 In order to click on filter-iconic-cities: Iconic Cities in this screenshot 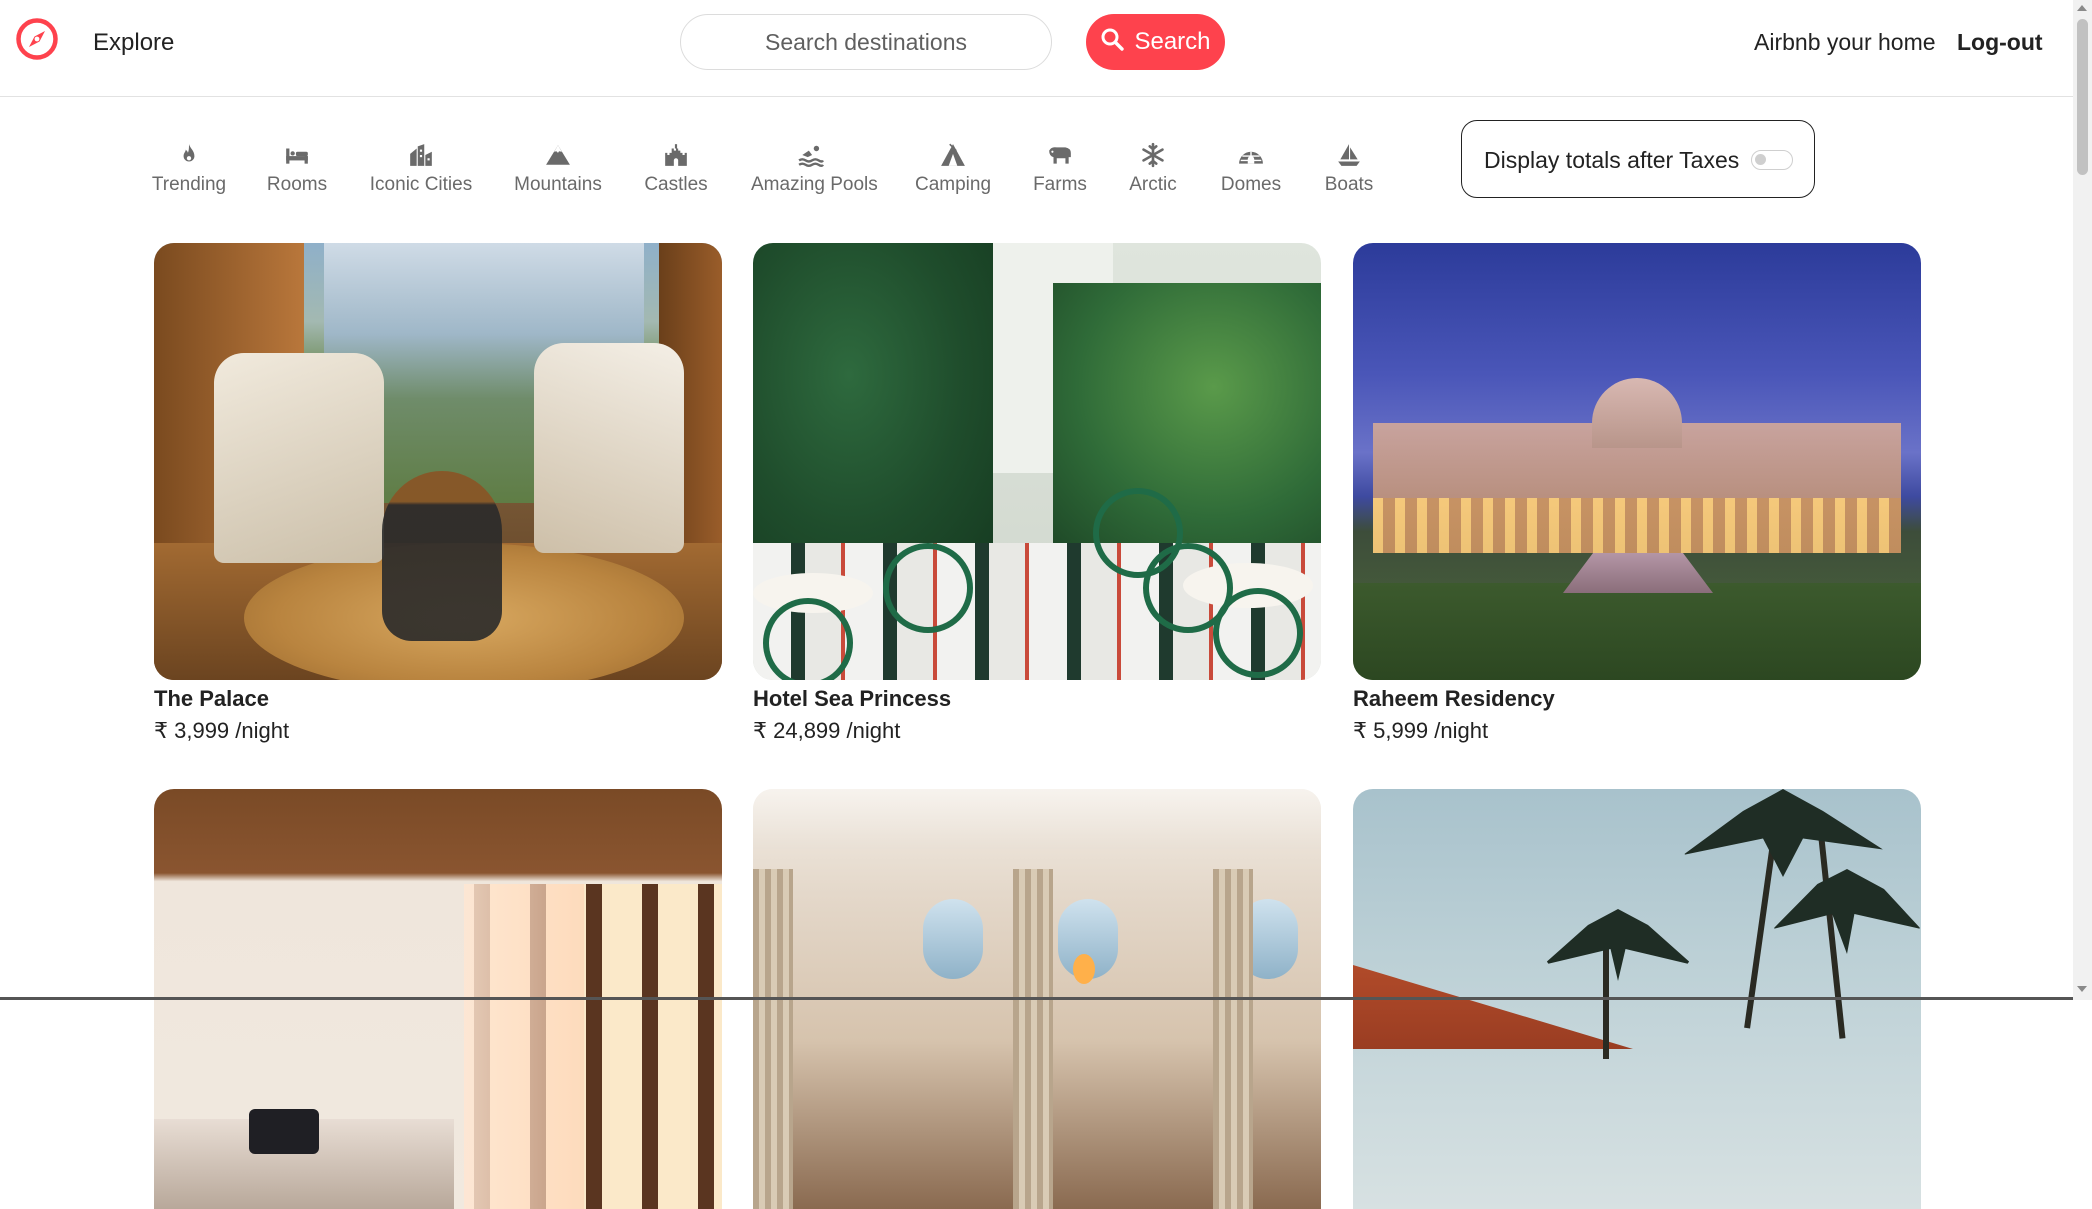, I will do `click(421, 169)`.